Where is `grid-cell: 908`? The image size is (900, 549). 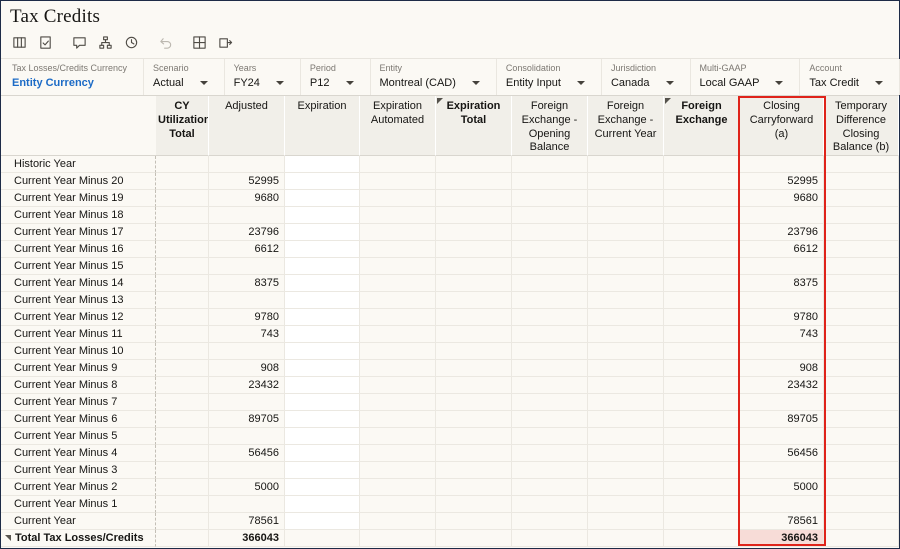 grid-cell: 908 is located at coordinates (782, 368).